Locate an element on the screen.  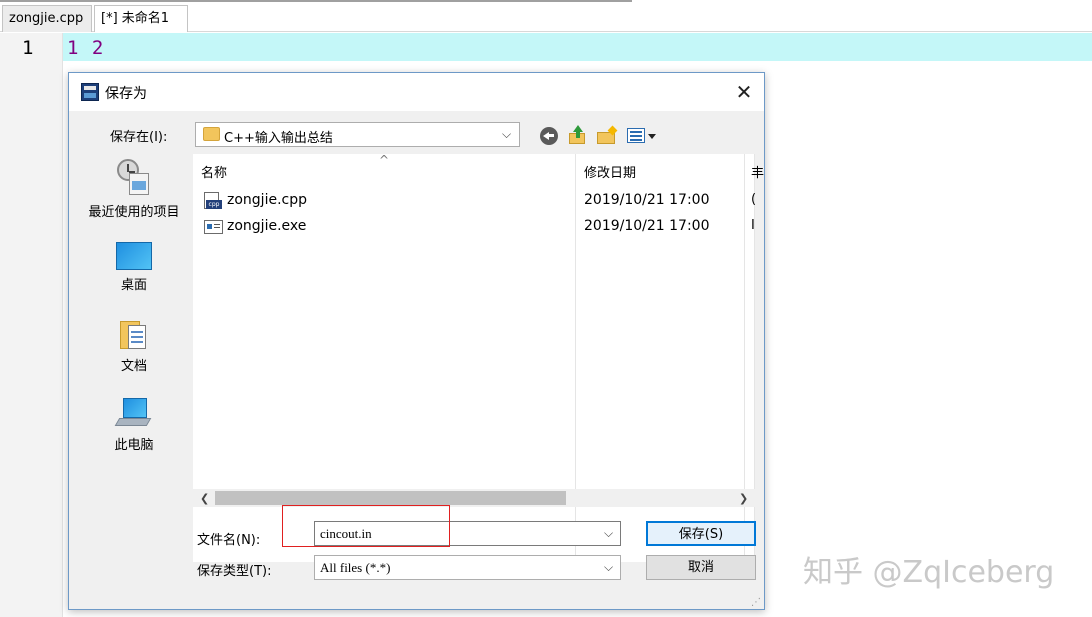
save-in-dropdown: C++输入输出总结 ⌵ is located at coordinates (357, 134).